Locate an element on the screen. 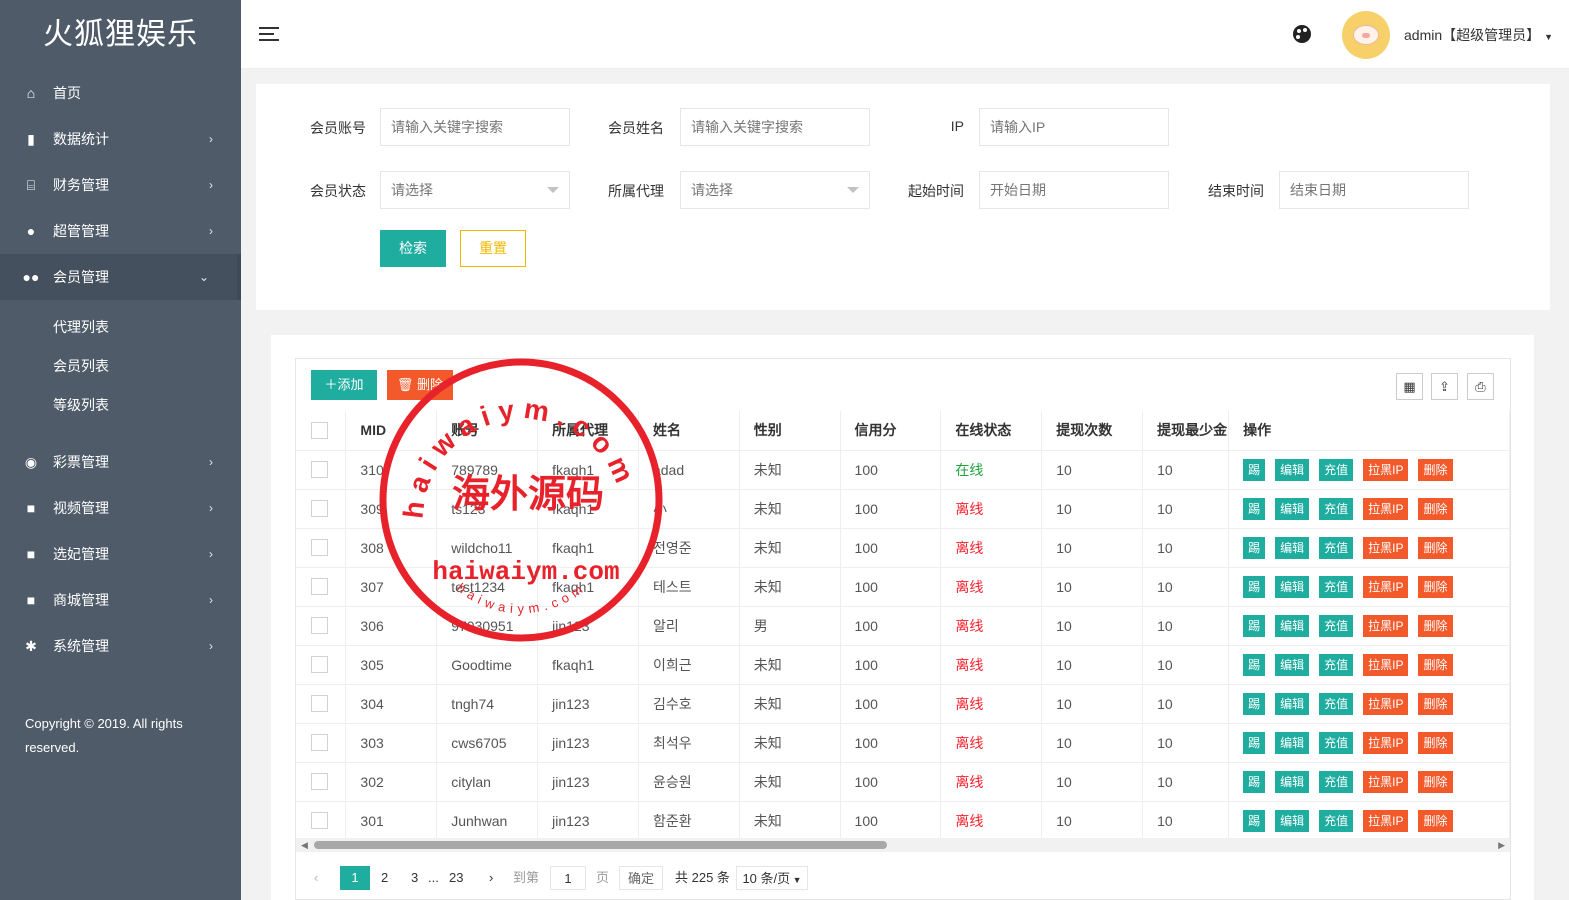 The width and height of the screenshot is (1569, 900). nav-item-a0: ⌂ 首页 is located at coordinates (120, 93).